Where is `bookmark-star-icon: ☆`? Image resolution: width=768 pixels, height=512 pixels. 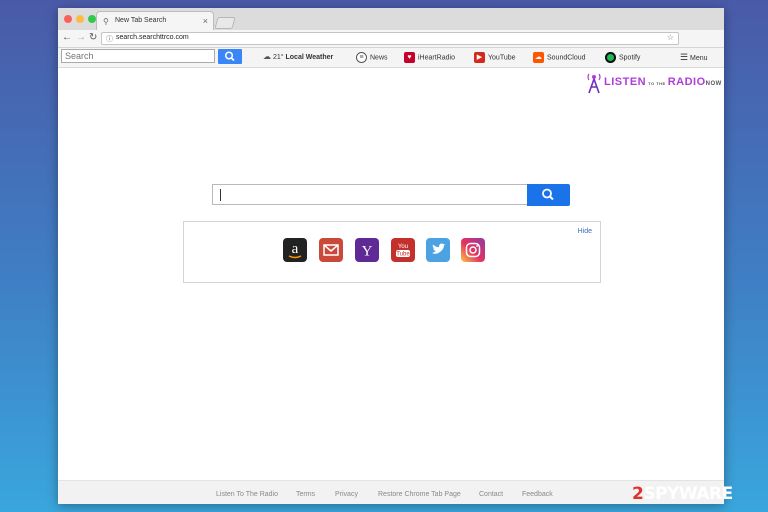 bookmark-star-icon: ☆ is located at coordinates (670, 37).